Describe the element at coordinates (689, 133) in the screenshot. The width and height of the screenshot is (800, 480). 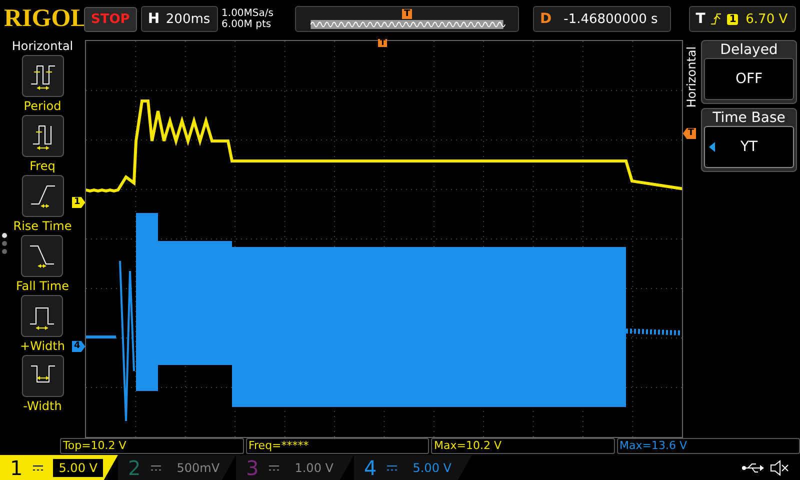
I see `trigger-level-marker: T` at that location.